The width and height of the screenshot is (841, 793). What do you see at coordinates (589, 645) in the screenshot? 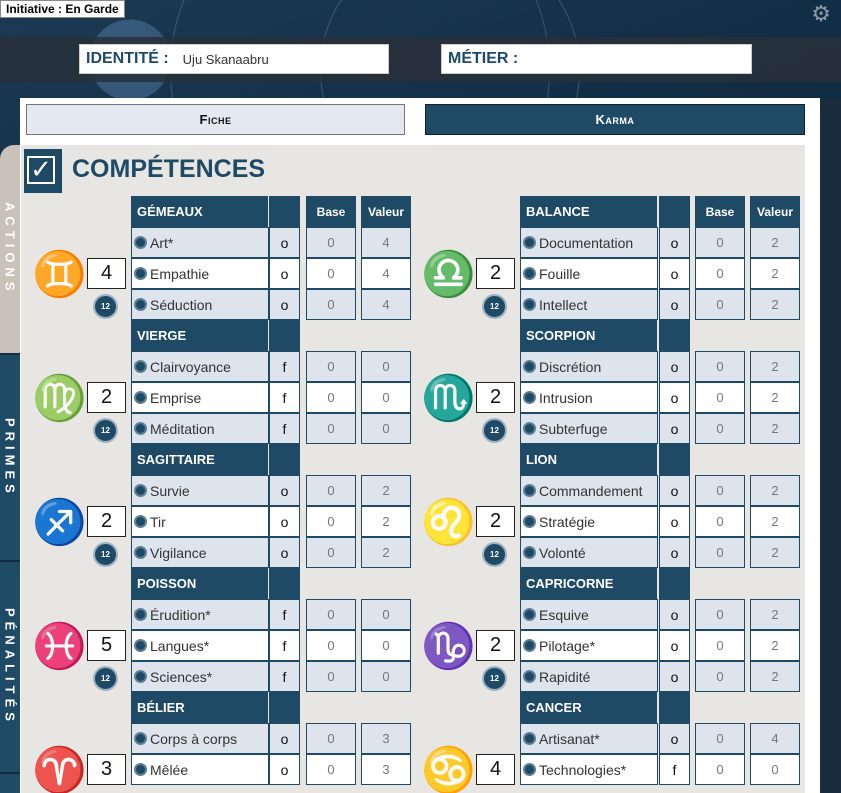
I see `skill-name-cell: Pilotage*` at bounding box center [589, 645].